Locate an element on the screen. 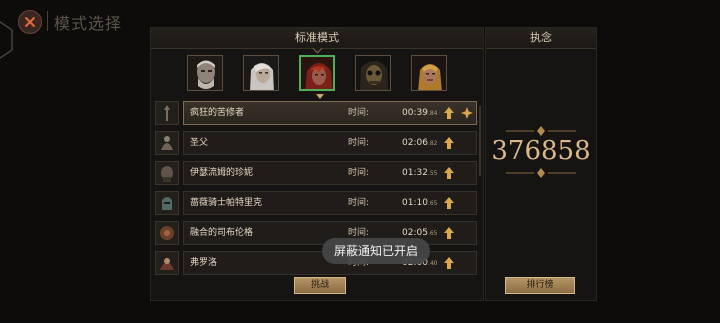 The image size is (720, 323). hooded-skull-portrait-icon is located at coordinates (373, 73).